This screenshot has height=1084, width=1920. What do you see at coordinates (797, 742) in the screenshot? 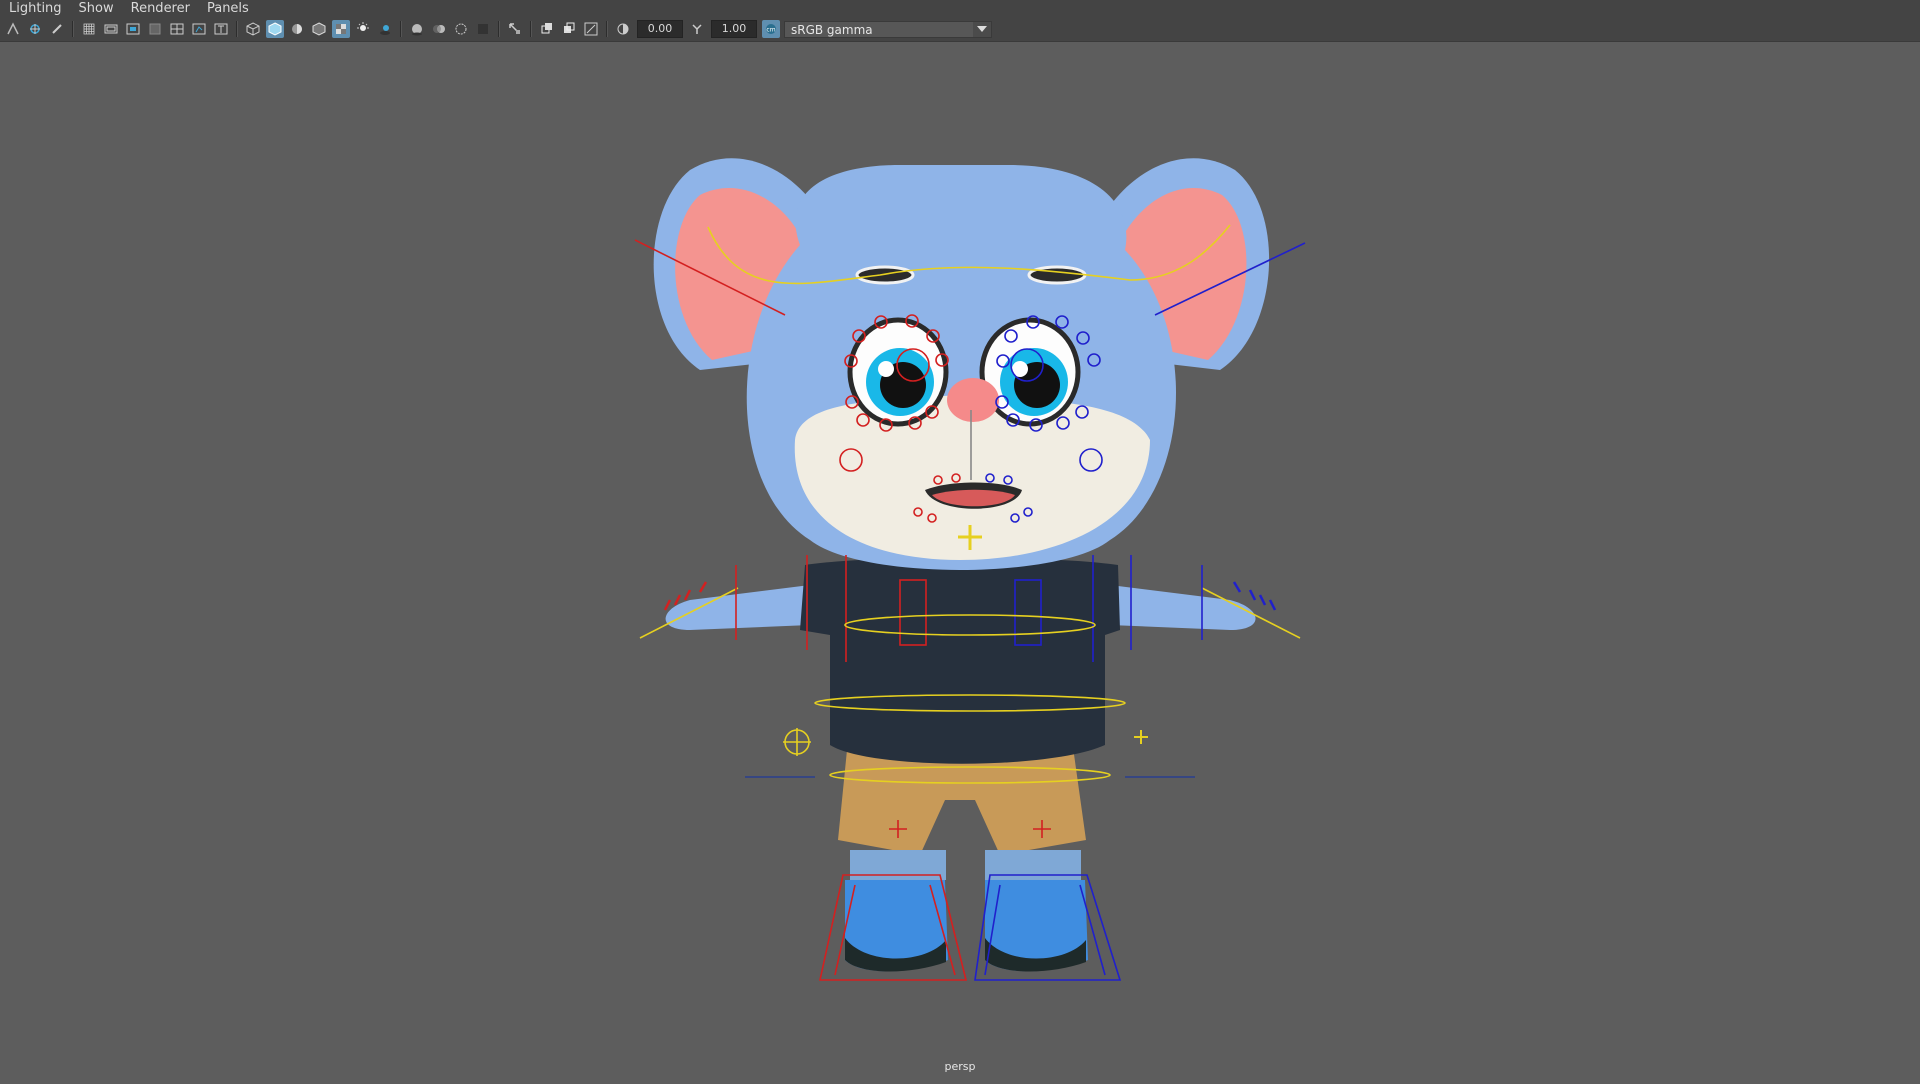
I see `pole-vector-left-cross` at bounding box center [797, 742].